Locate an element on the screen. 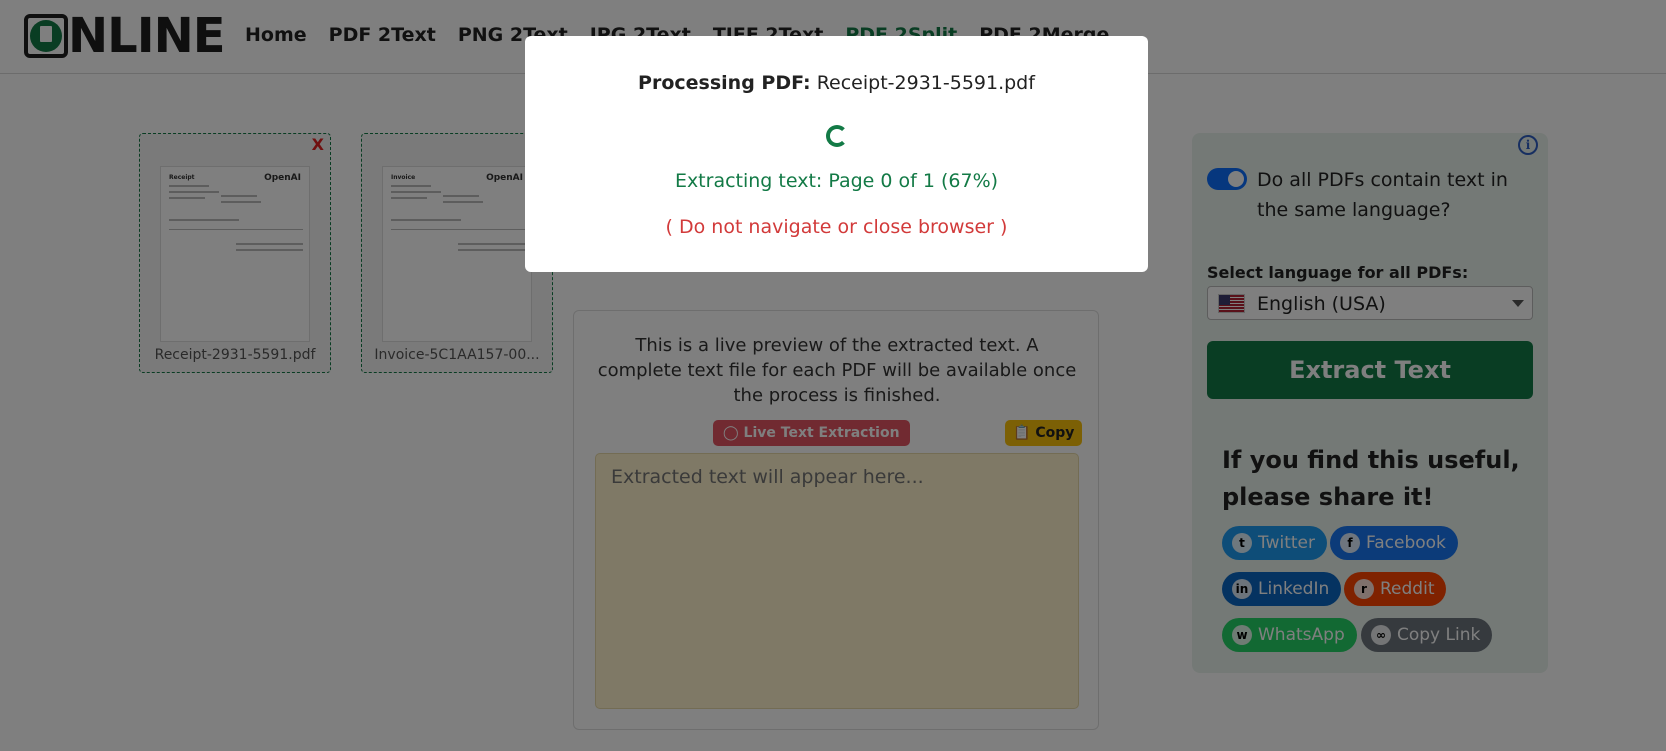 The image size is (1666, 751). navigation-warning: ( Do not navigate or close browser ) is located at coordinates (836, 227).